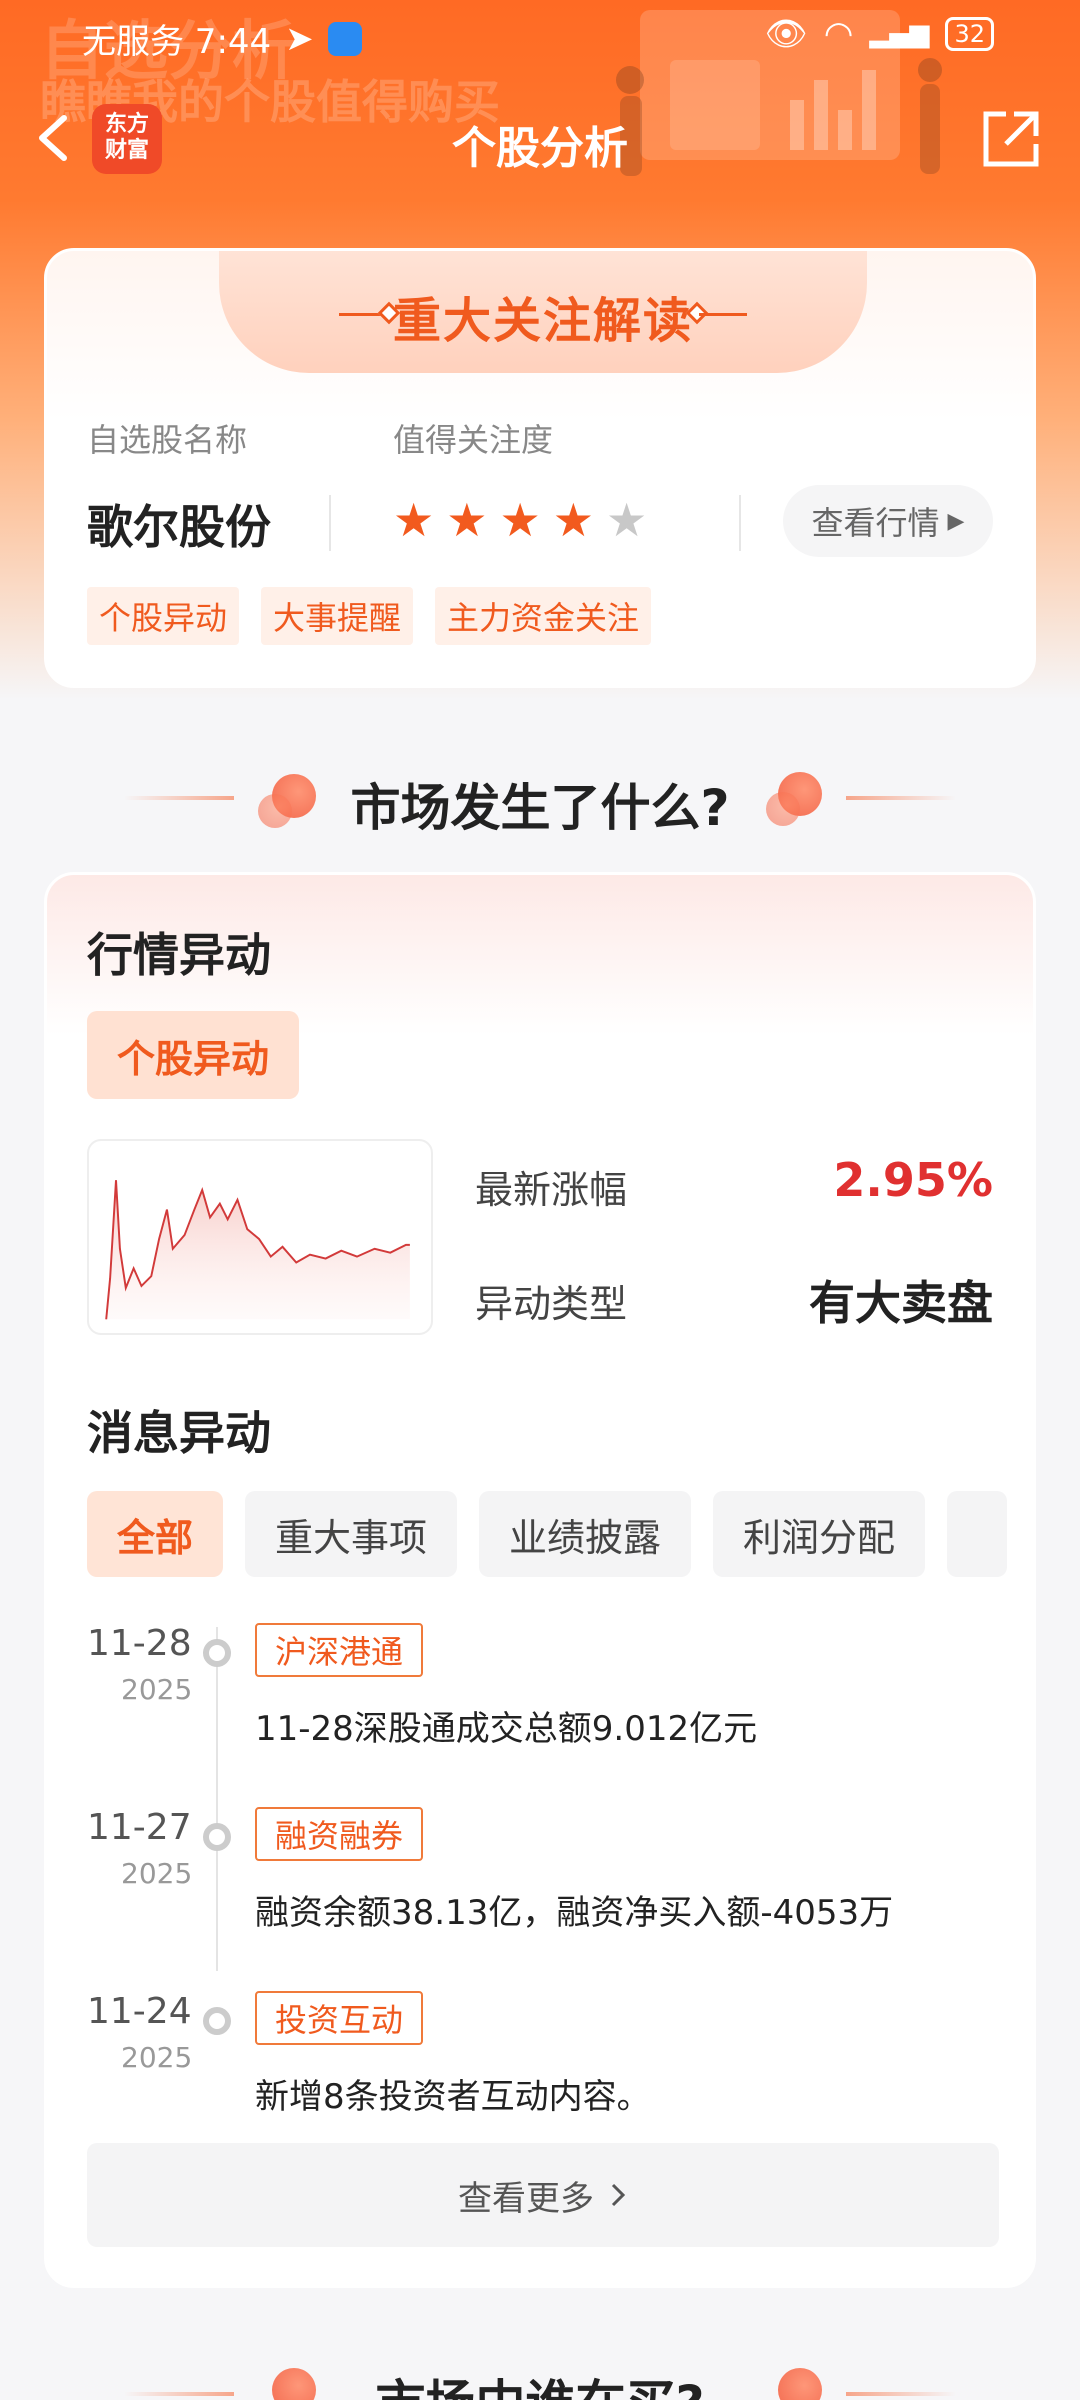  I want to click on nav-bar: 东方 财富 个股分析, so click(540, 140).